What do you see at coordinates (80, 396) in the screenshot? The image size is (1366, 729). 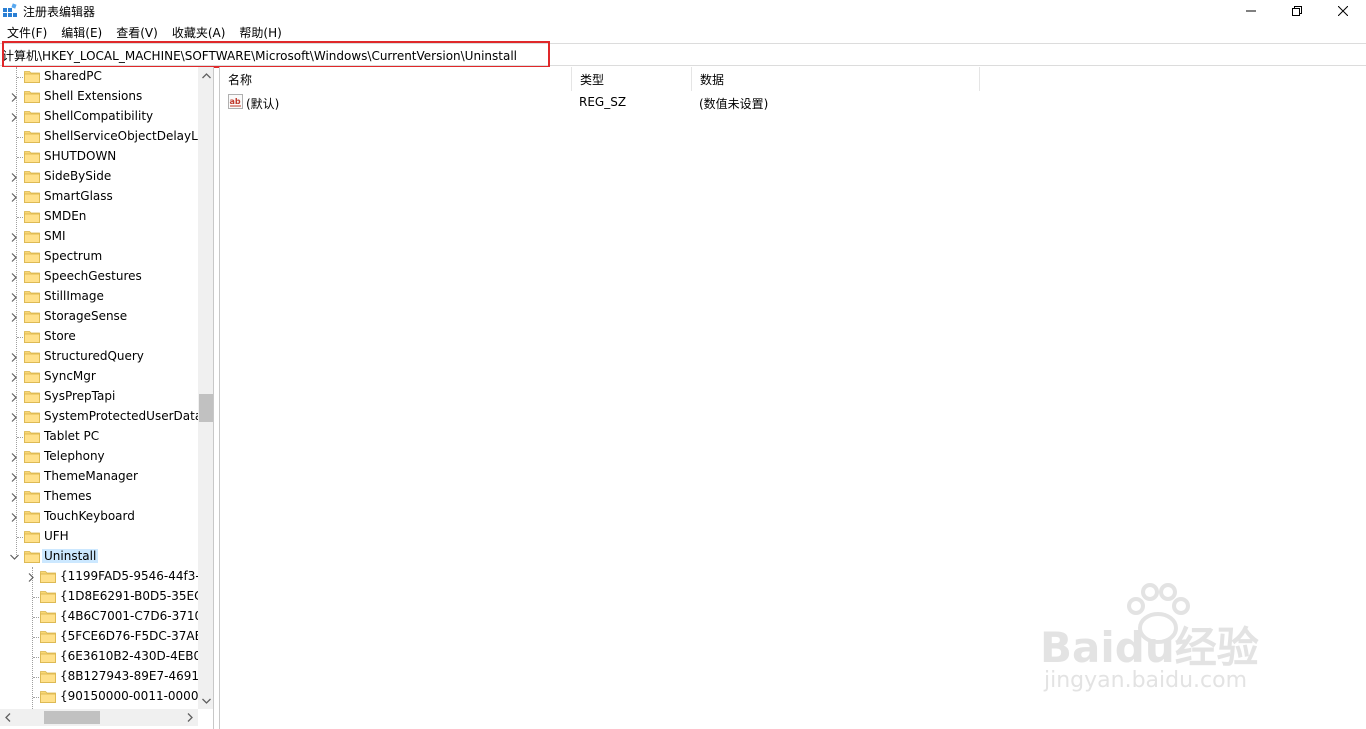 I see `tree-node-label: SysPrepTapi` at bounding box center [80, 396].